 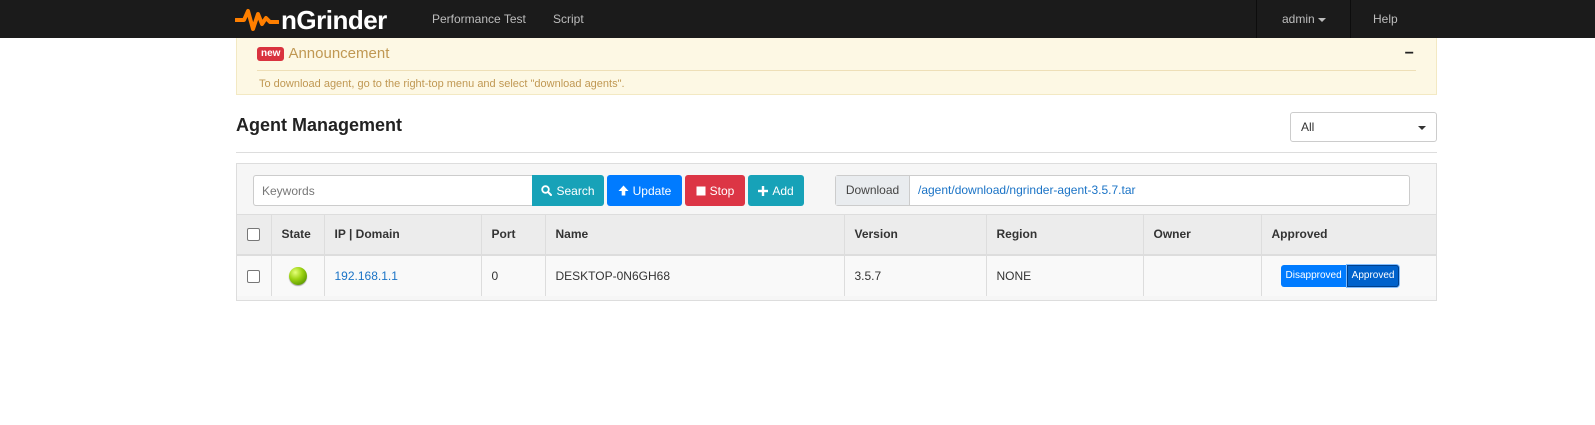 I want to click on stop-square-icon, so click(x=701, y=191).